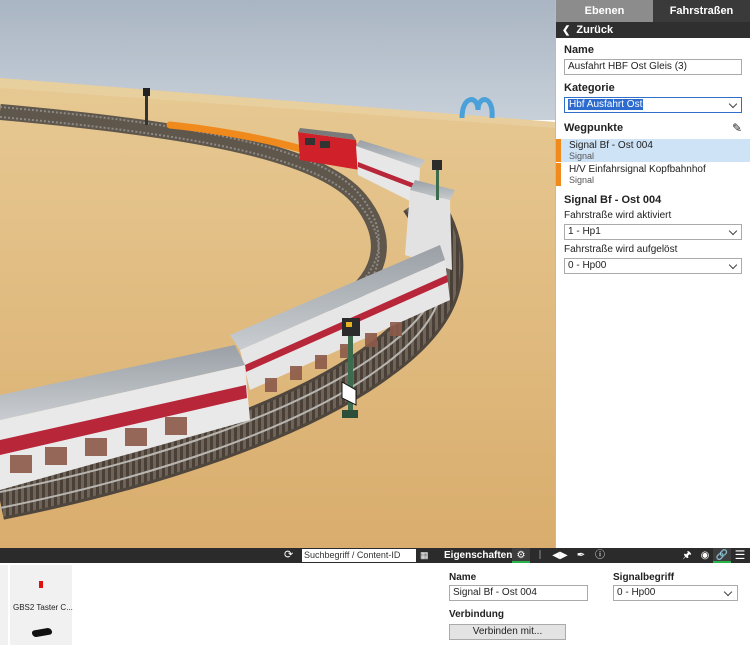 Image resolution: width=750 pixels, height=645 pixels. What do you see at coordinates (540, 555) in the screenshot?
I see `network-icon: ᛁ` at bounding box center [540, 555].